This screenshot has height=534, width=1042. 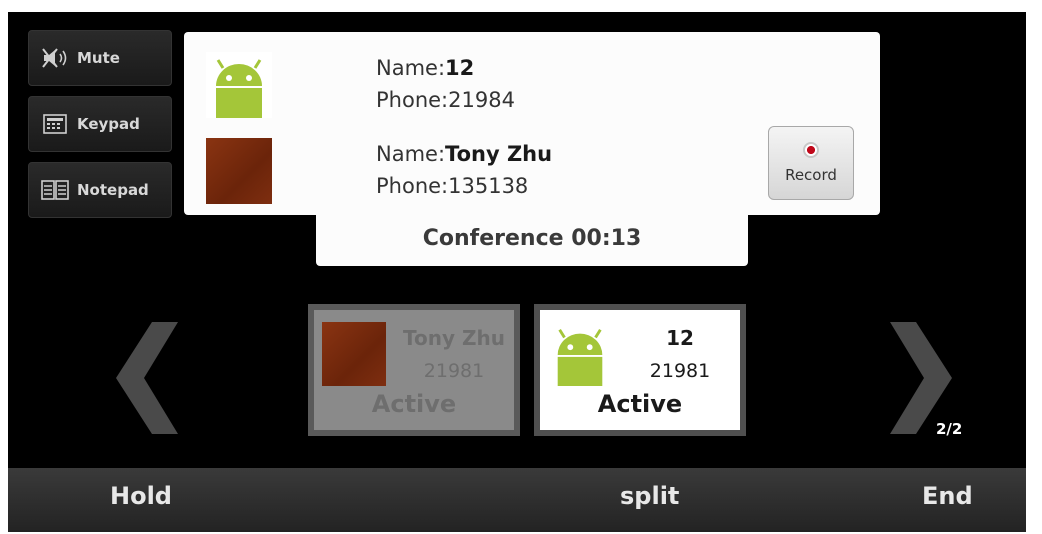 What do you see at coordinates (55, 124) in the screenshot?
I see `keypad-icon` at bounding box center [55, 124].